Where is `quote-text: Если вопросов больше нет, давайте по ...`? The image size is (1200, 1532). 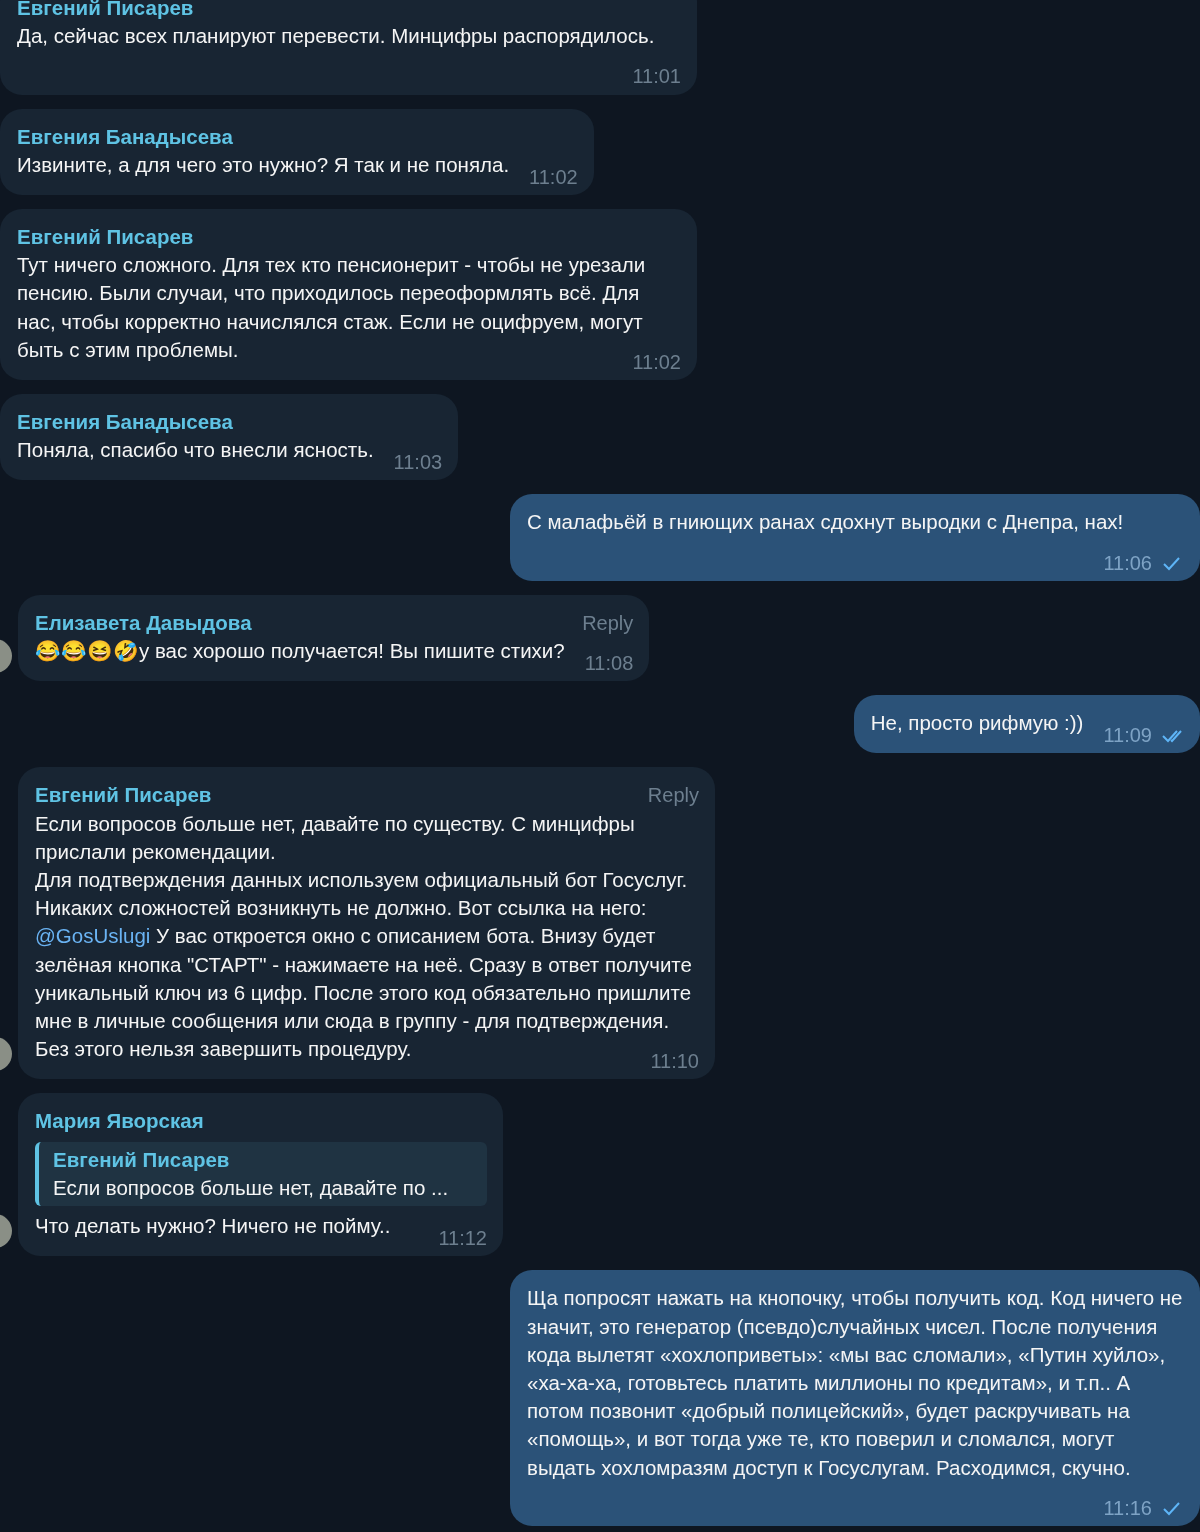 quote-text: Если вопросов больше нет, давайте по ... is located at coordinates (251, 1187).